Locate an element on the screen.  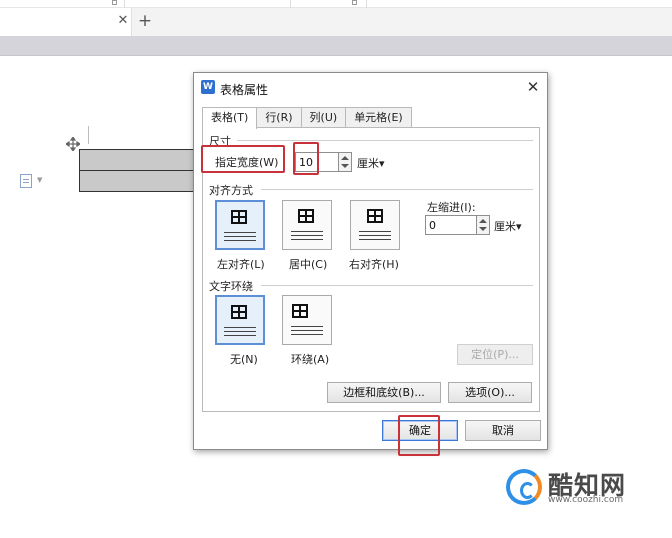
width-input is located at coordinates (317, 162).